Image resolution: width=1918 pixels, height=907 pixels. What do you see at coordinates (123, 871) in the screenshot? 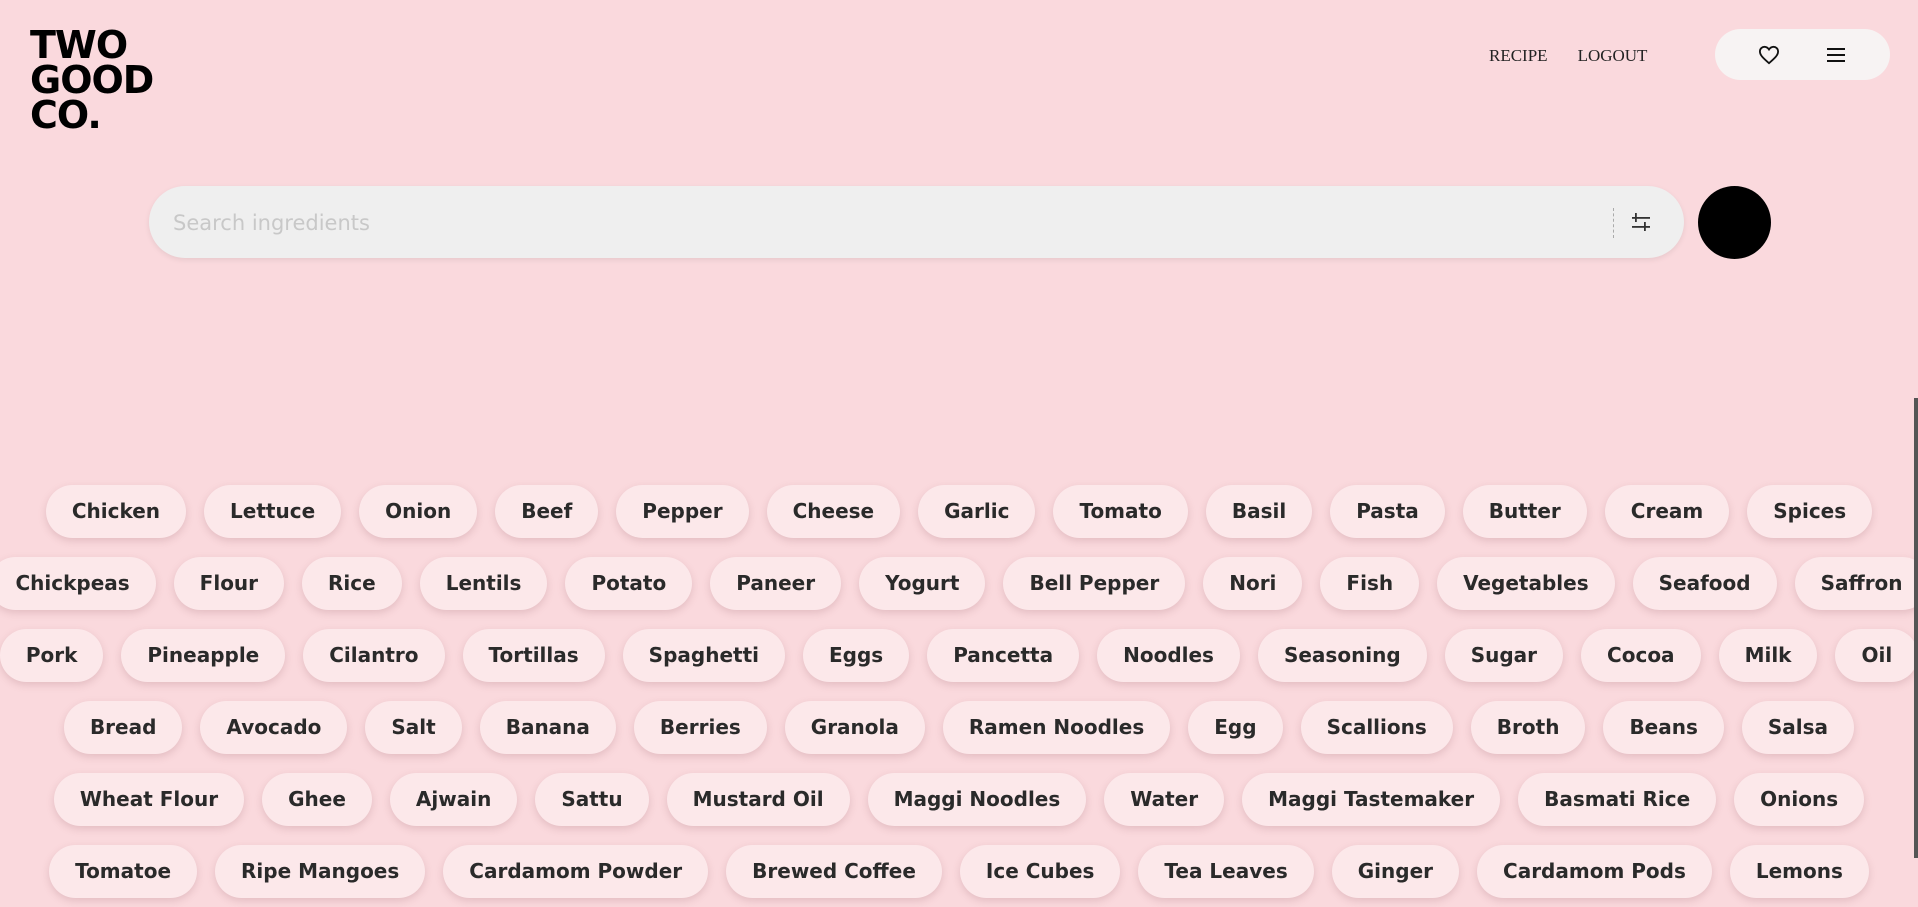
I see `ingredient-tag: Tomatoe` at bounding box center [123, 871].